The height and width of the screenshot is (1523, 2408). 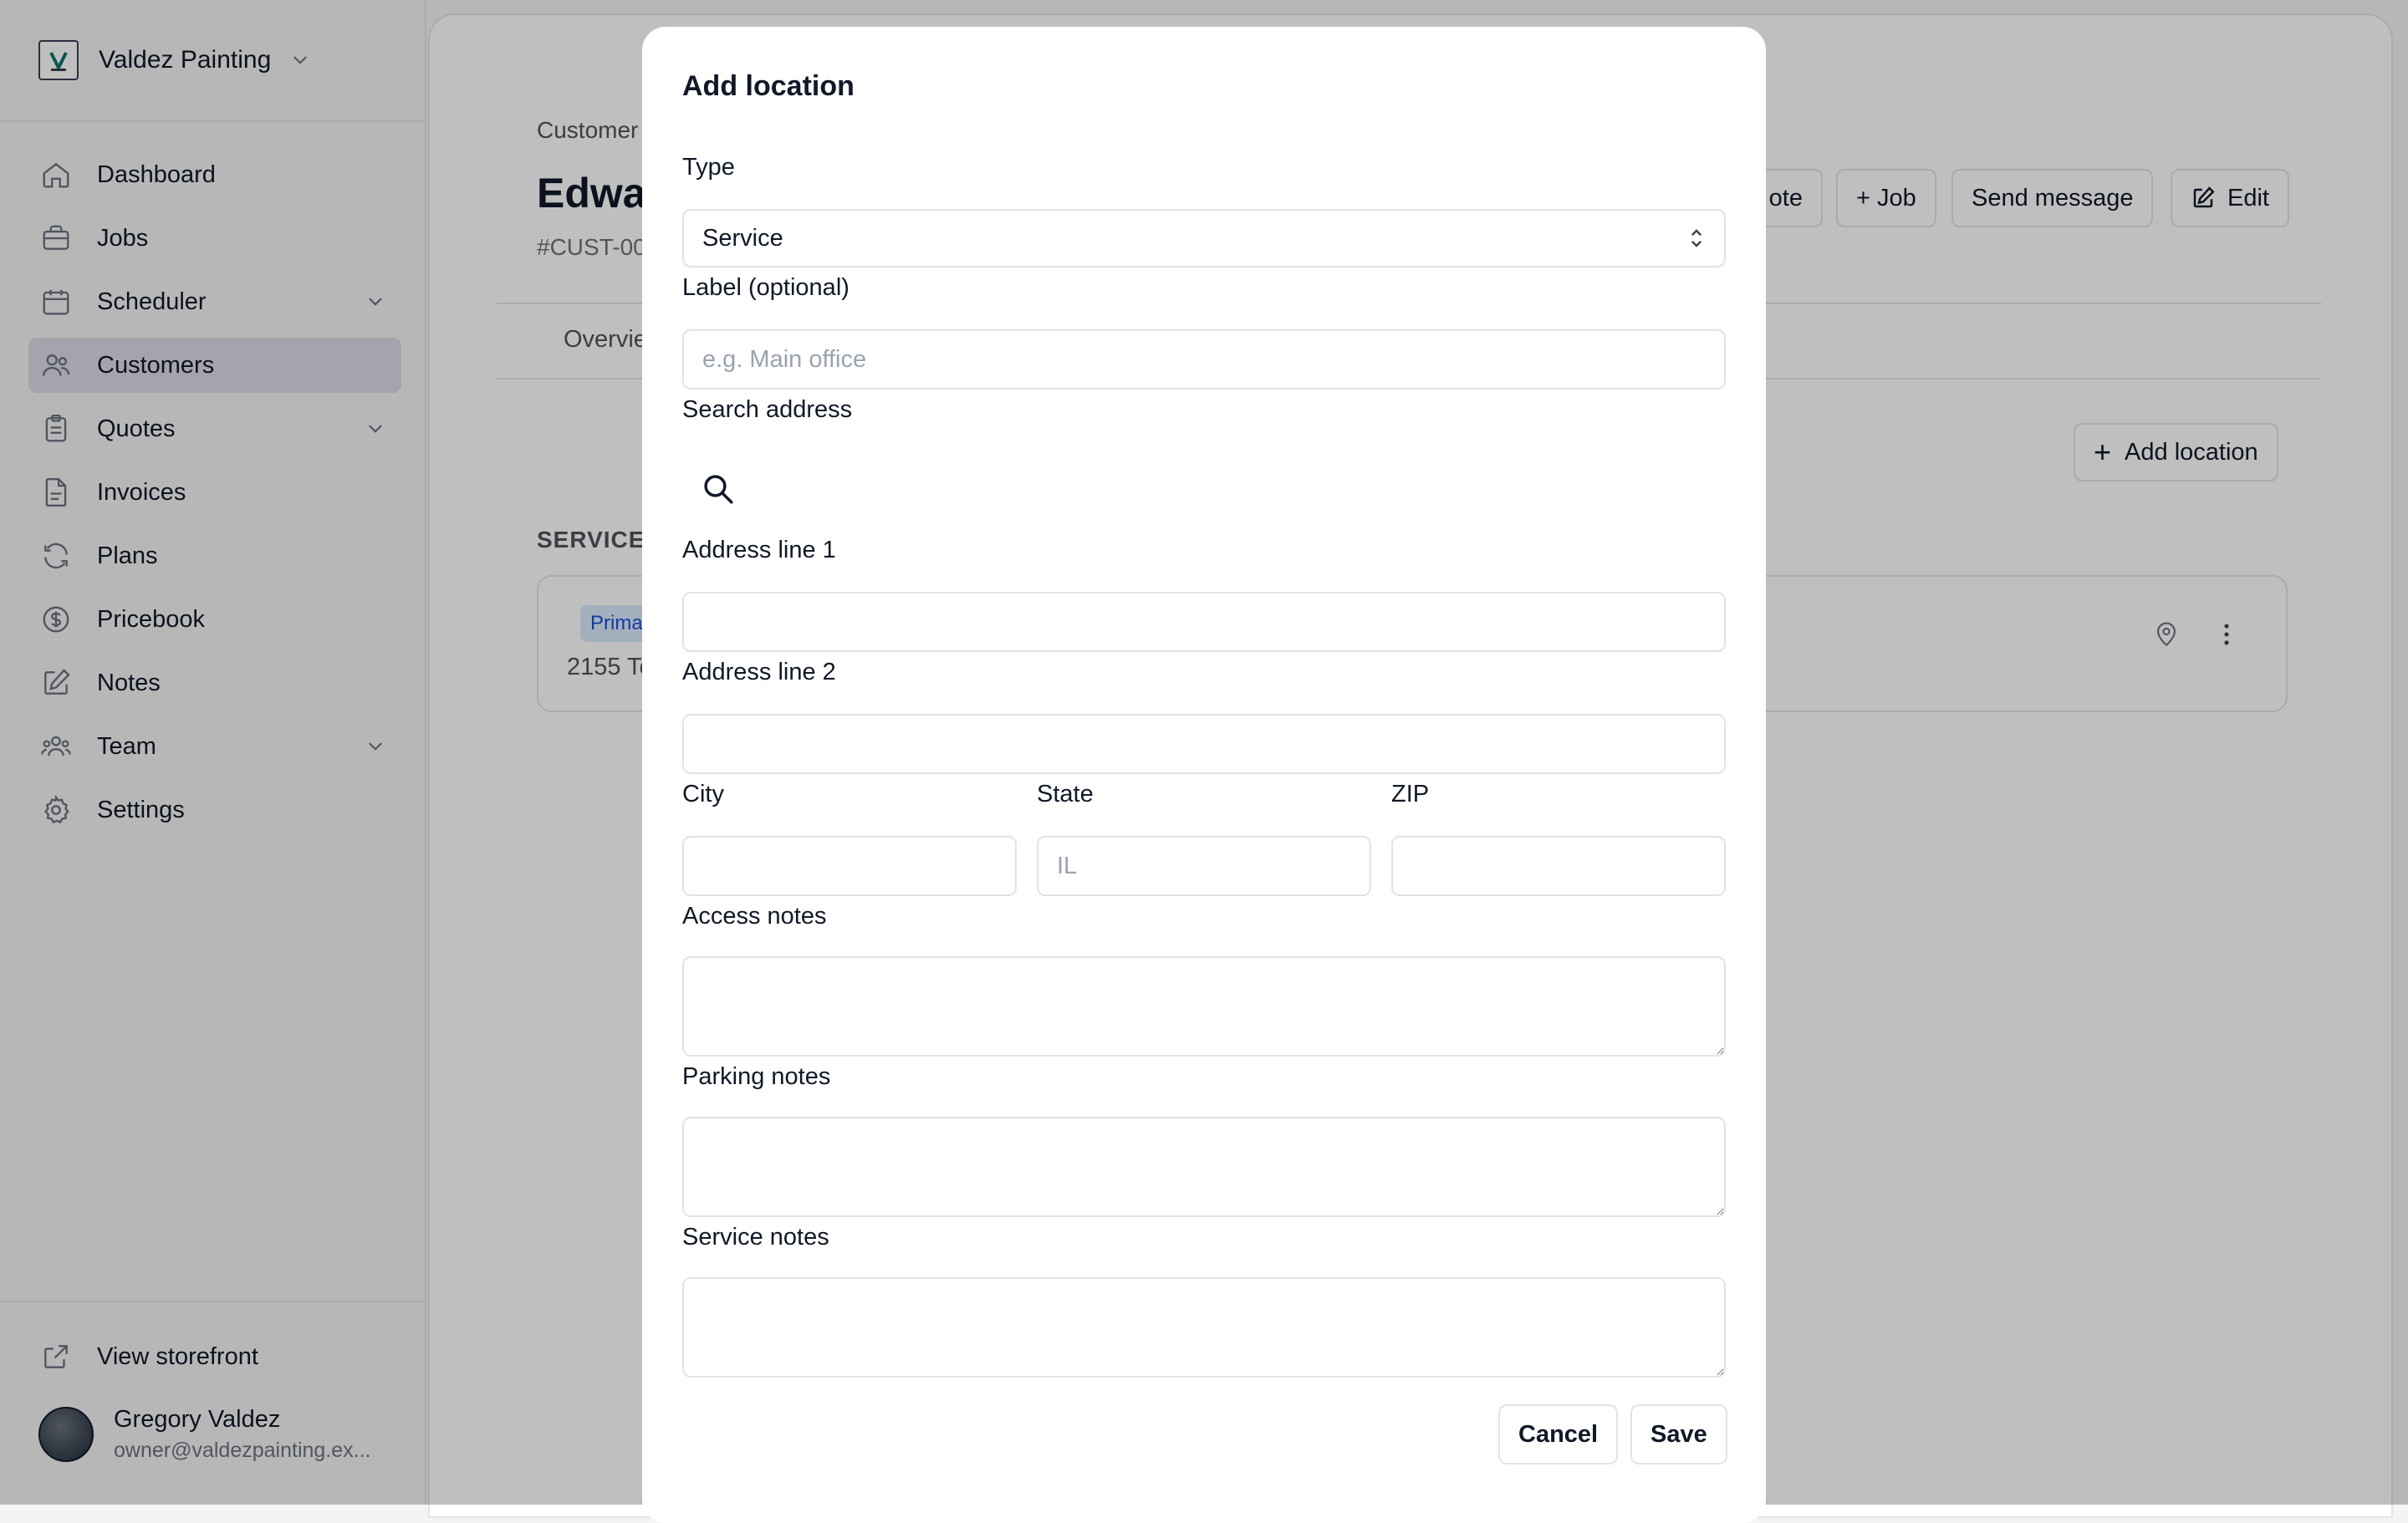 What do you see at coordinates (757, 1076) in the screenshot?
I see `parking-notes-label: Parking notes` at bounding box center [757, 1076].